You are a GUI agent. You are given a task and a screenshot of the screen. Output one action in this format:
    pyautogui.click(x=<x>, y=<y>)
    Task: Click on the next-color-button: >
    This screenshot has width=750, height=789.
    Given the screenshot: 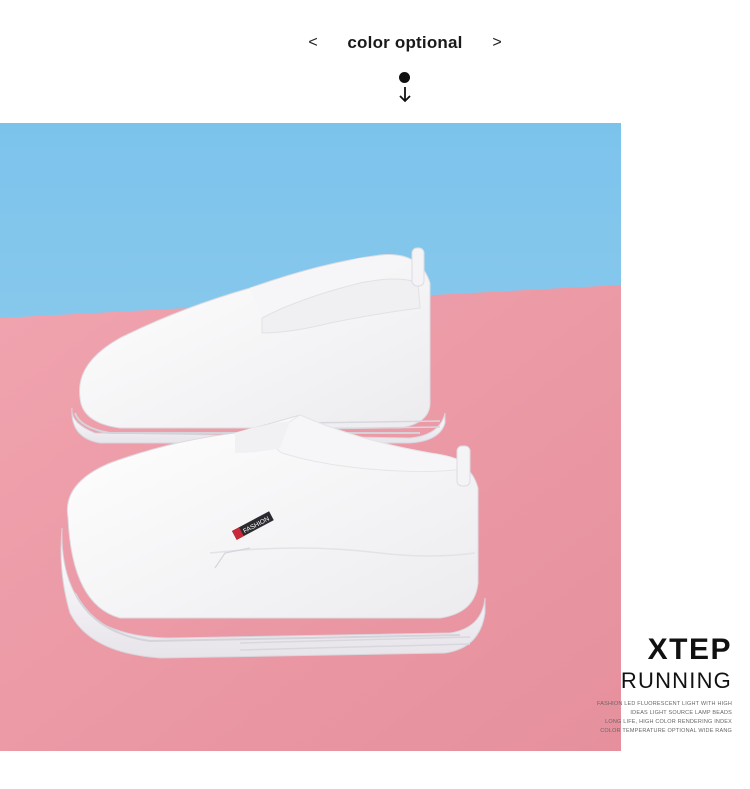 What is the action you would take?
    pyautogui.click(x=497, y=43)
    